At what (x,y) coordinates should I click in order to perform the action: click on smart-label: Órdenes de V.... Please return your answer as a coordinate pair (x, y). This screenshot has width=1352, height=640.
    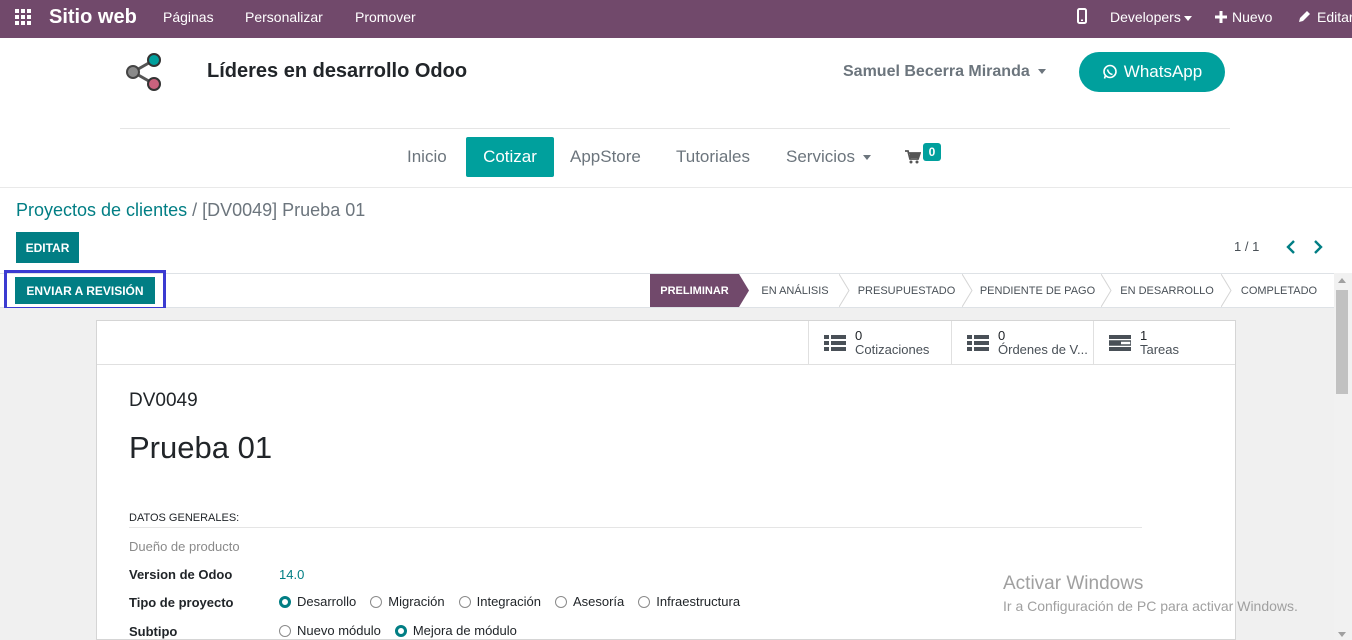
    Looking at the image, I should click on (1043, 349).